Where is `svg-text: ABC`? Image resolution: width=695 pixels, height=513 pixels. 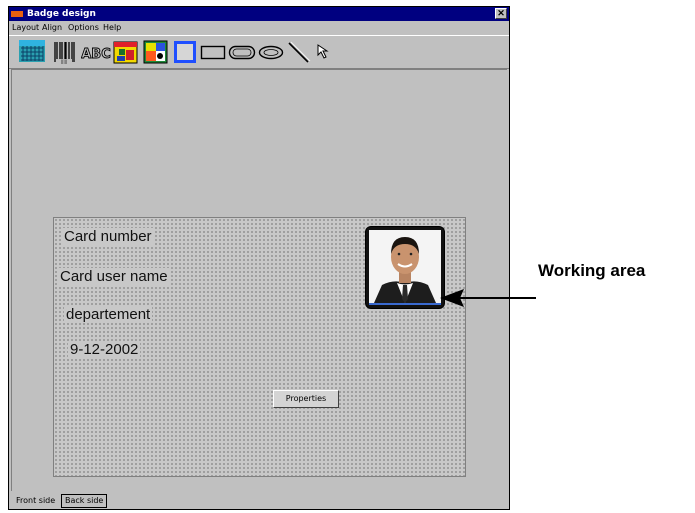
svg-text: ABC is located at coordinates (96, 54).